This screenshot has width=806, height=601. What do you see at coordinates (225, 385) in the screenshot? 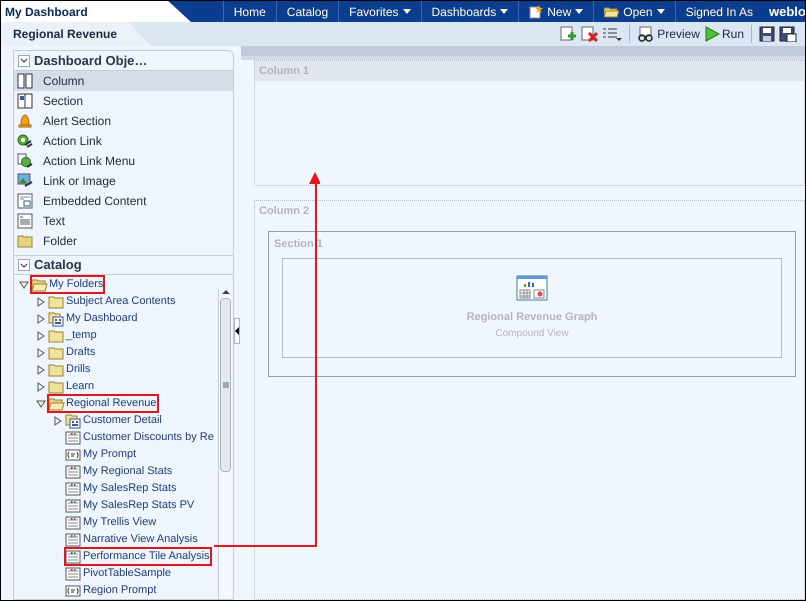
I see `scroll-thumb` at bounding box center [225, 385].